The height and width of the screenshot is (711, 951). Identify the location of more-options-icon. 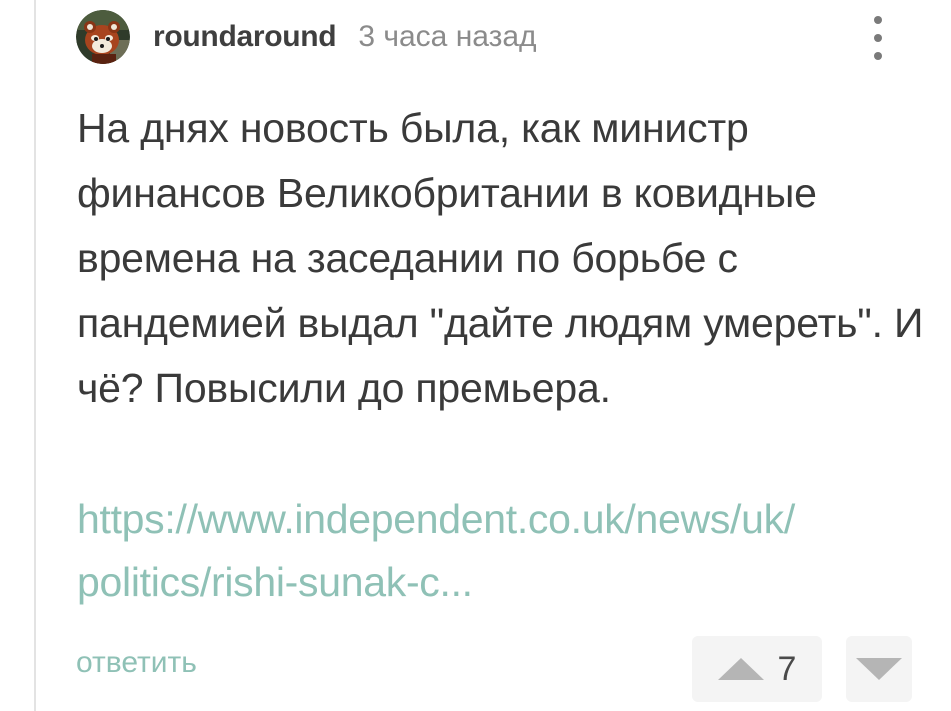
(878, 38).